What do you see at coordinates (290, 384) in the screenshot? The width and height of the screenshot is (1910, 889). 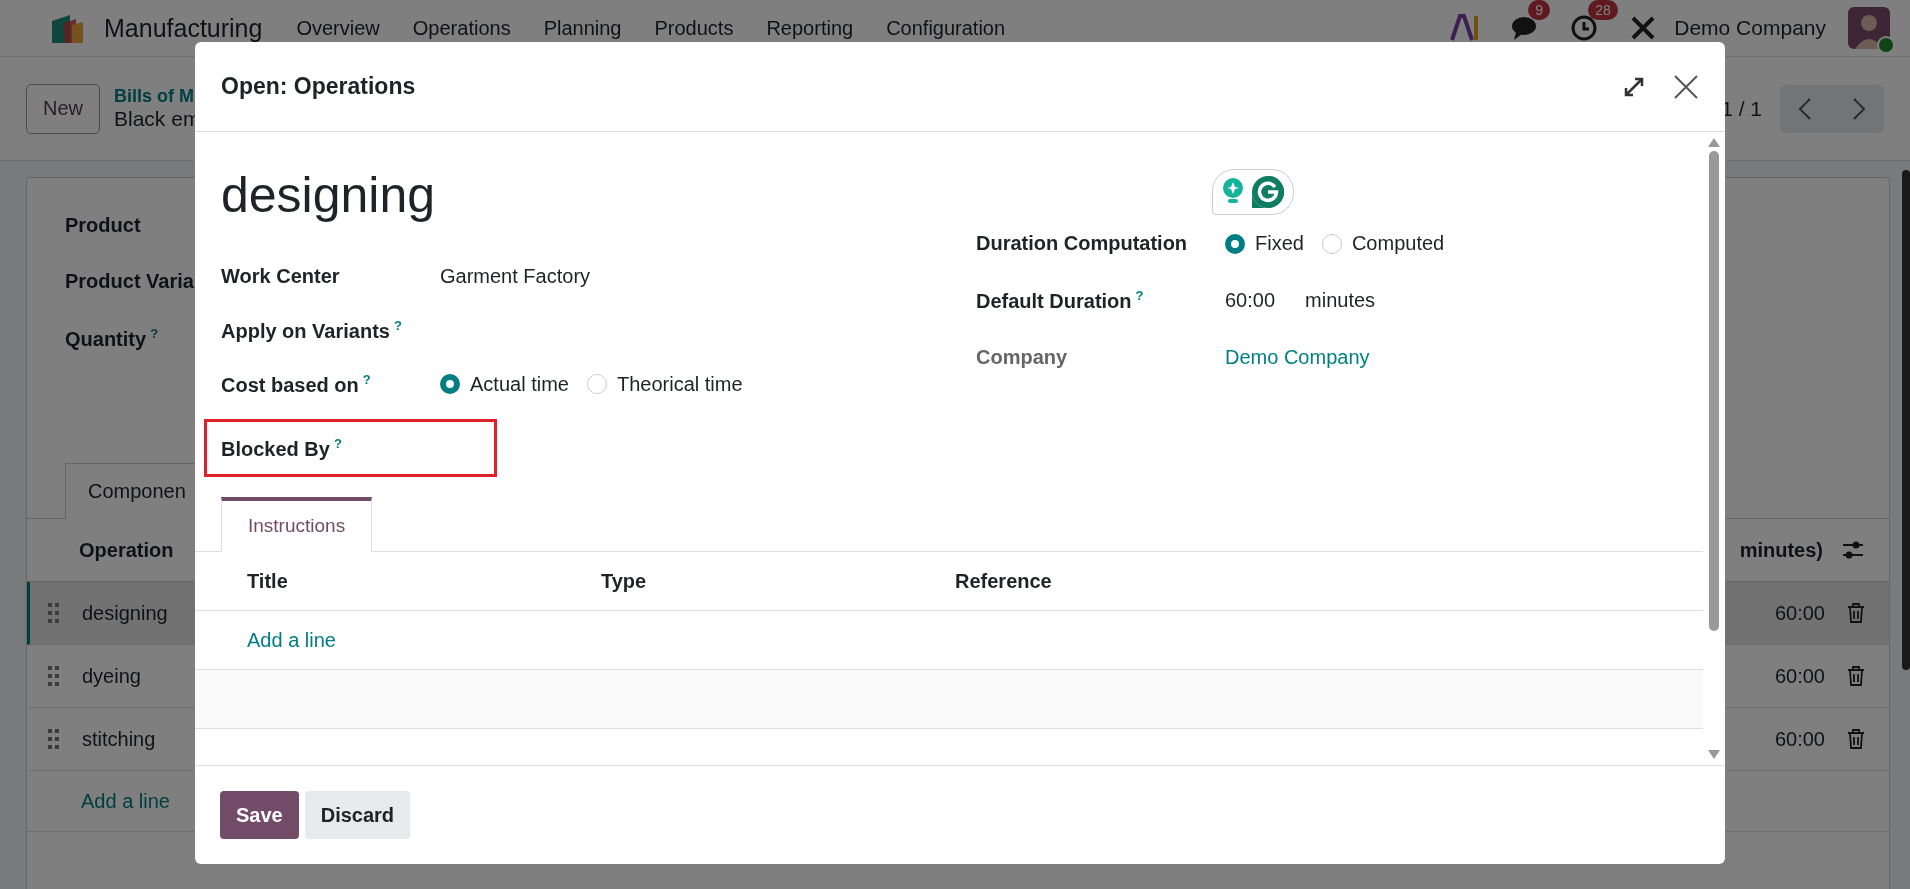 I see `field-label: Cost based on` at bounding box center [290, 384].